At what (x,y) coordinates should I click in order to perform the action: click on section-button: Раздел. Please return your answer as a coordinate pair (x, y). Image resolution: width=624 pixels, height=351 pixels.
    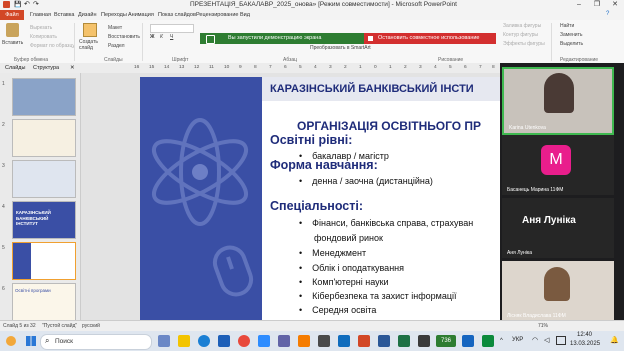
    Looking at the image, I should click on (116, 46).